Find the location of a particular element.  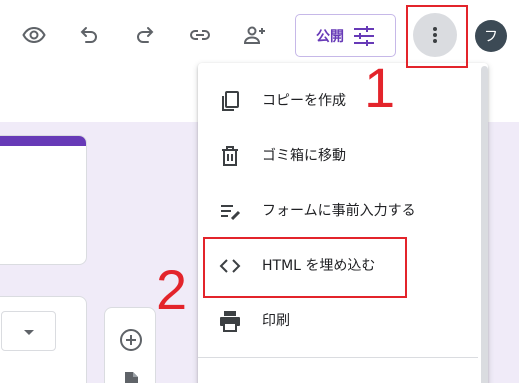

print-icon is located at coordinates (230, 321).